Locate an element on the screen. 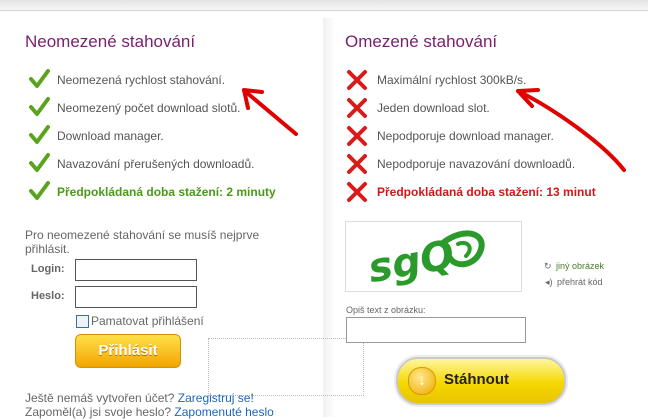 The width and height of the screenshot is (648, 419). feature-max-speed: Maximální rychlost 300kB/s. is located at coordinates (452, 80).